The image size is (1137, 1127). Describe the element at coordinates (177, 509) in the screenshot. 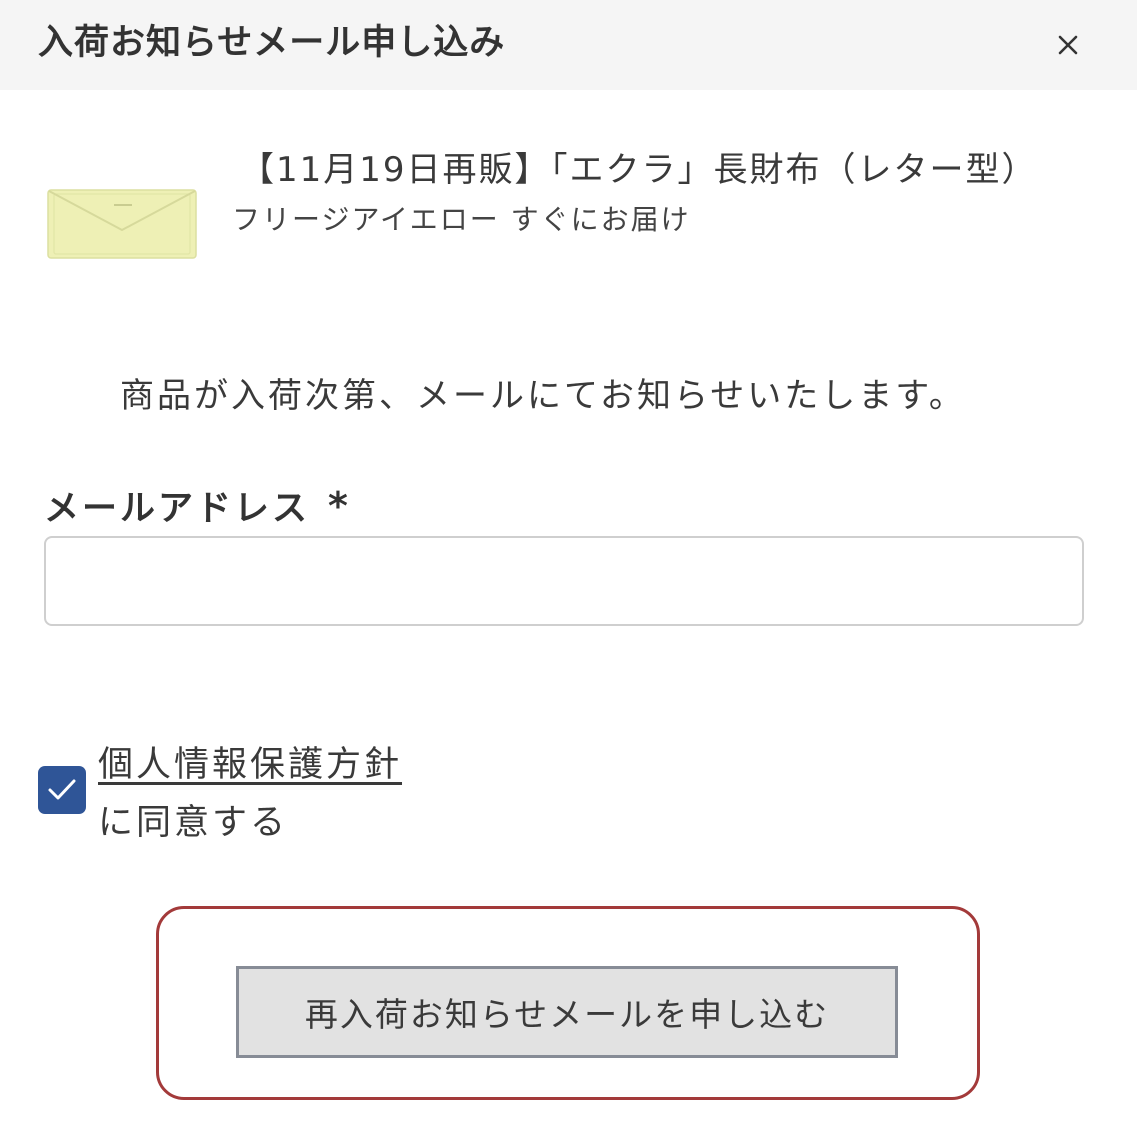

I see `email-label: メールアドレス` at that location.